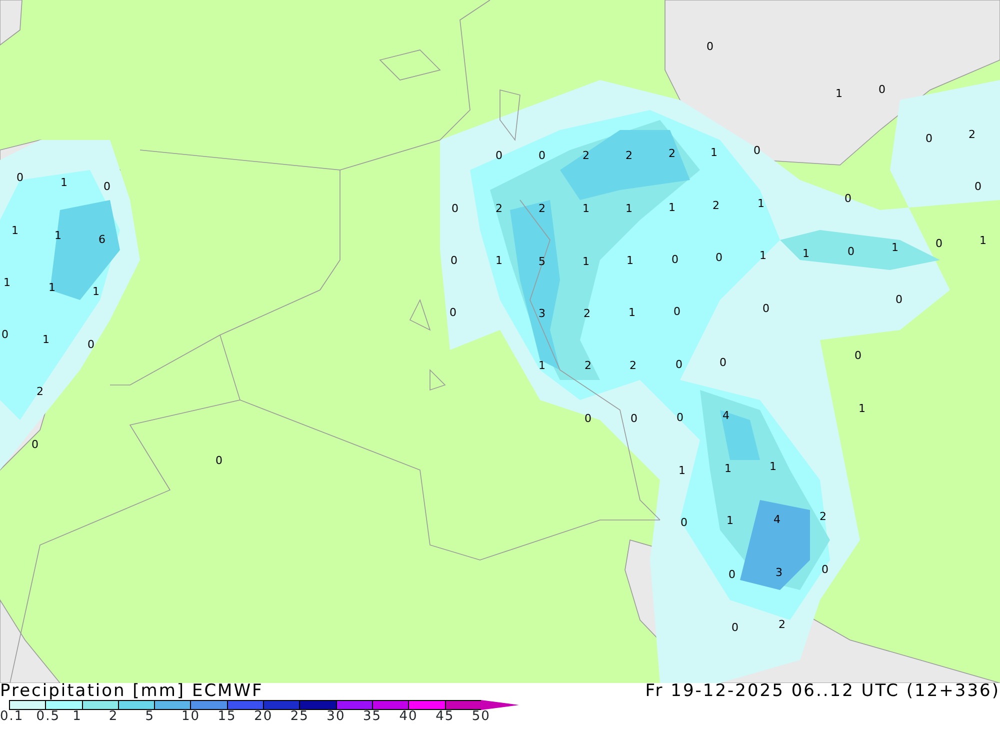  Describe the element at coordinates (102, 239) in the screenshot. I see `precipitation-value: 6` at that location.